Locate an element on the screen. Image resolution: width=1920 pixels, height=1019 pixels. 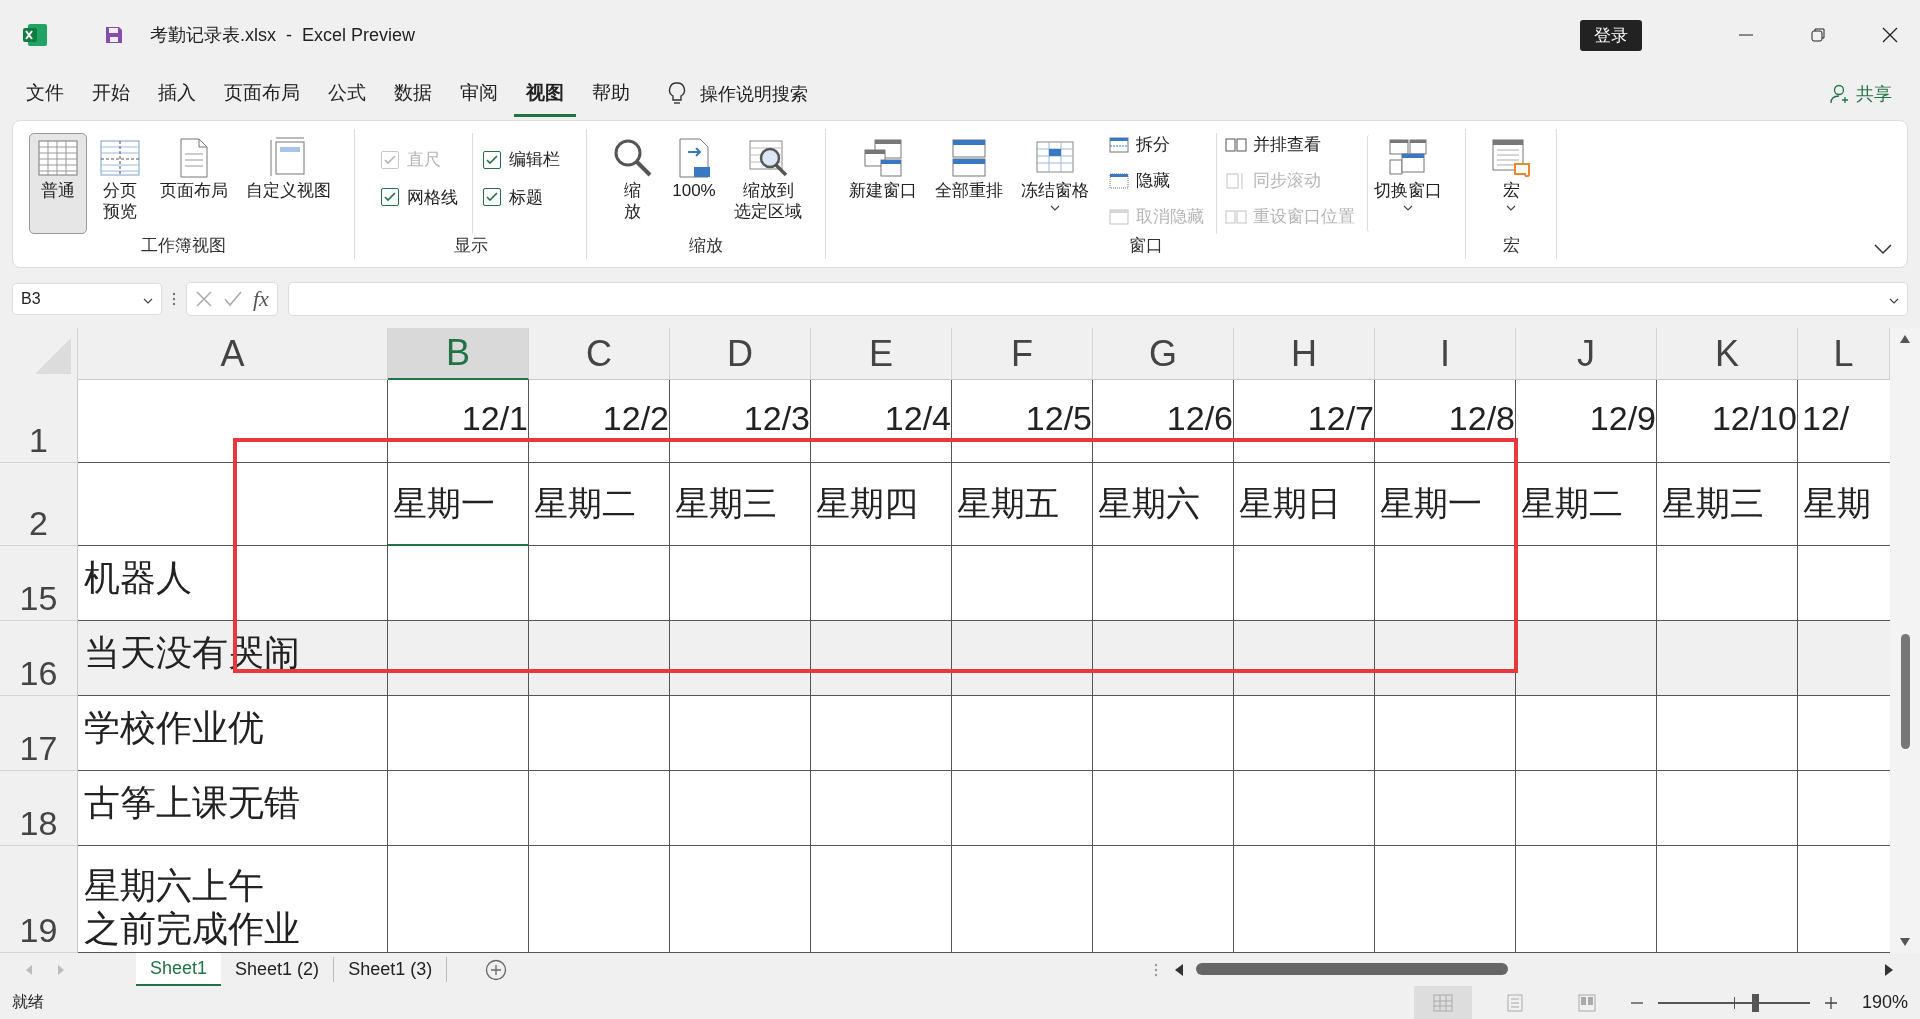
name-box: B3 is located at coordinates (87, 299).